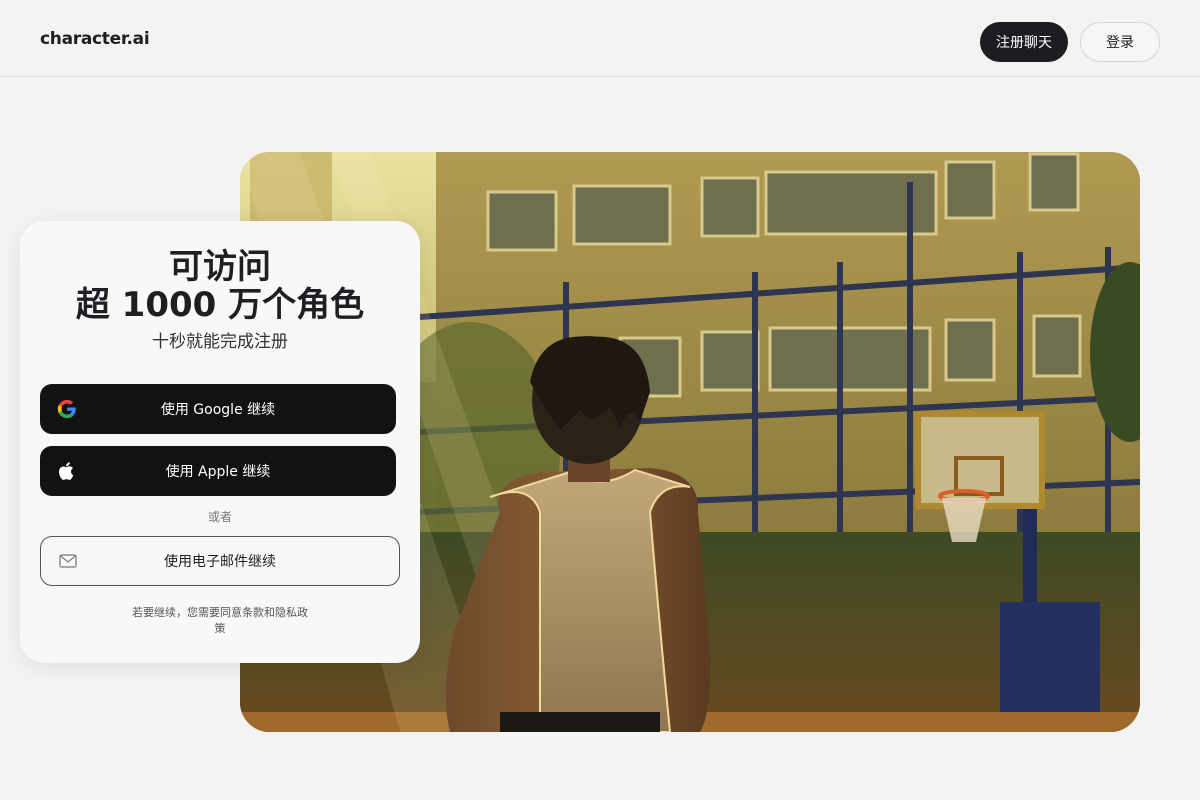  Describe the element at coordinates (66, 471) in the screenshot. I see `apple-icon` at that location.